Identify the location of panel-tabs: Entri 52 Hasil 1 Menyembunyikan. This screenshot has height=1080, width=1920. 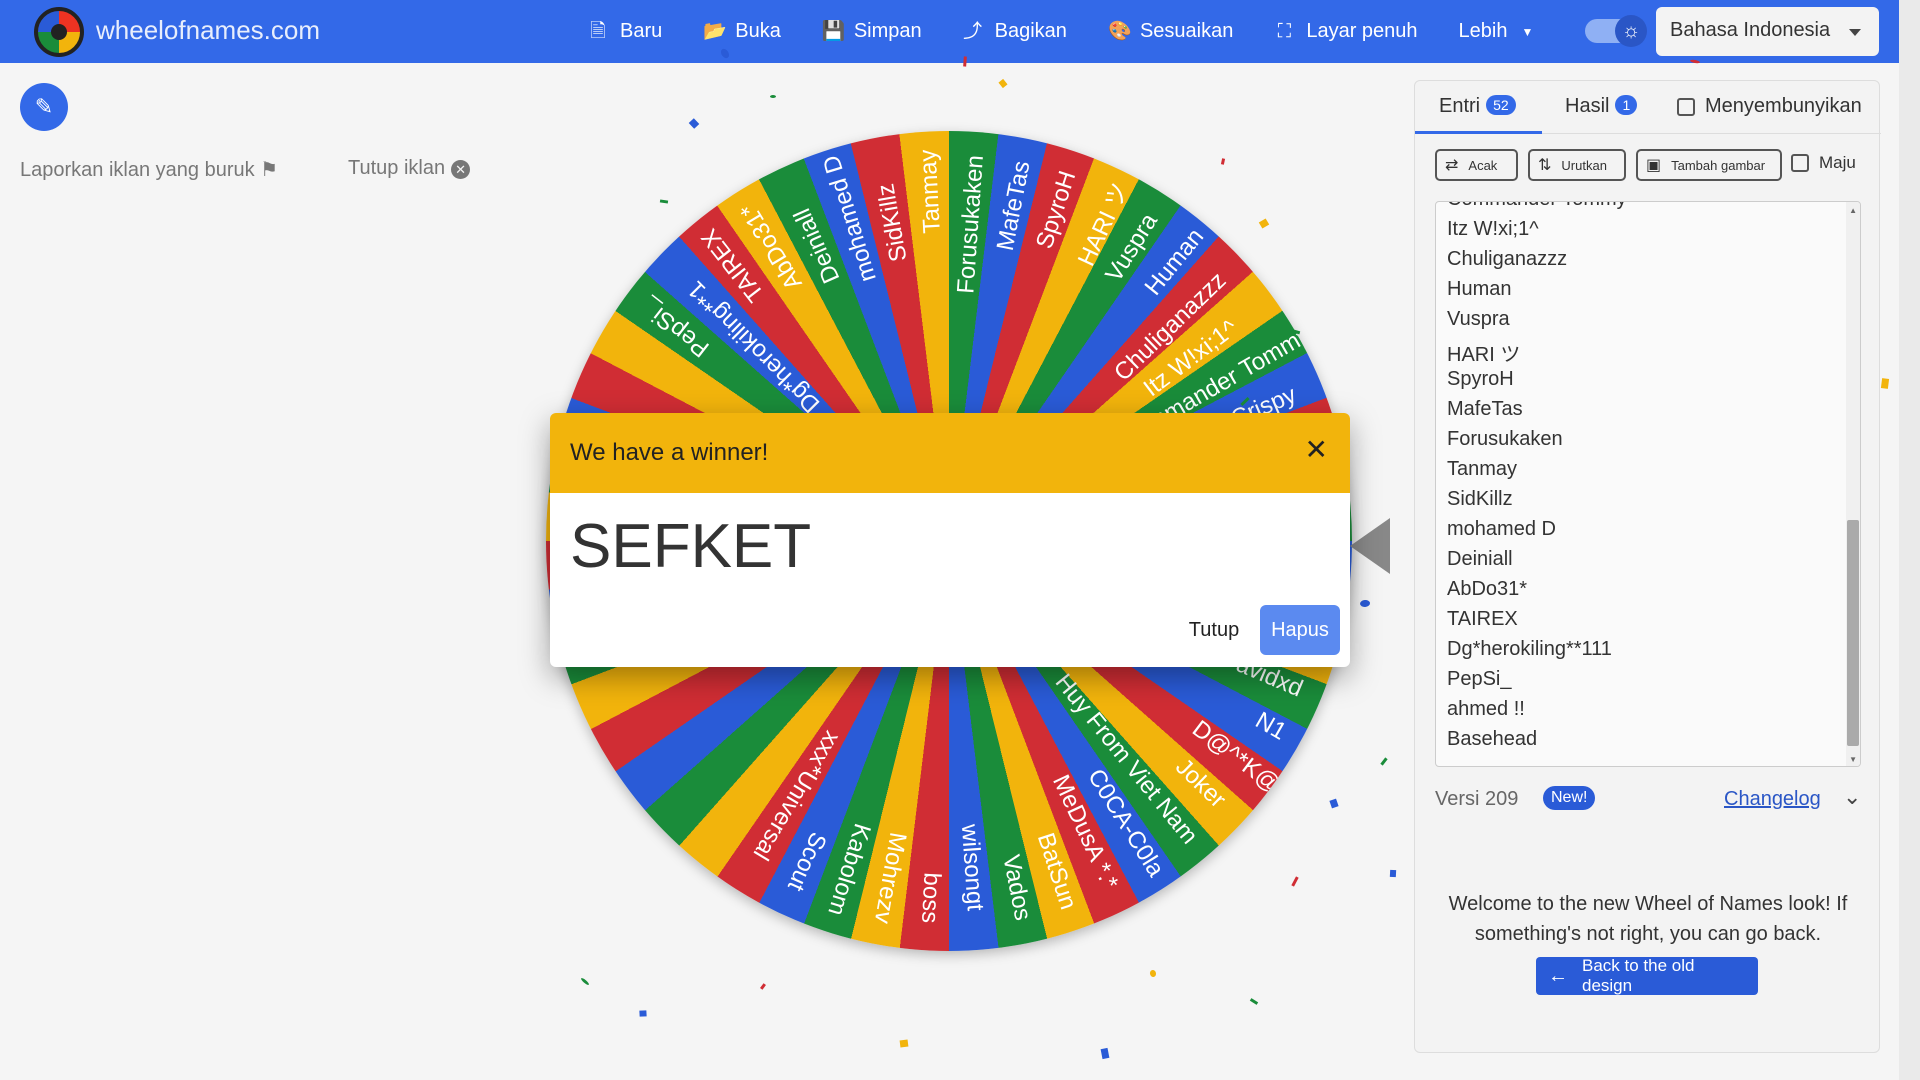
(1648, 111).